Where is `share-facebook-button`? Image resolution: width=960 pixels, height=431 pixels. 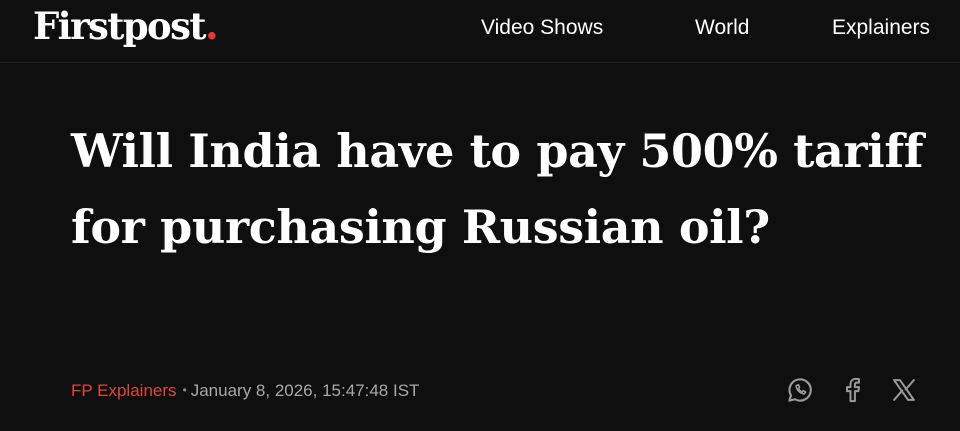
share-facebook-button is located at coordinates (852, 390).